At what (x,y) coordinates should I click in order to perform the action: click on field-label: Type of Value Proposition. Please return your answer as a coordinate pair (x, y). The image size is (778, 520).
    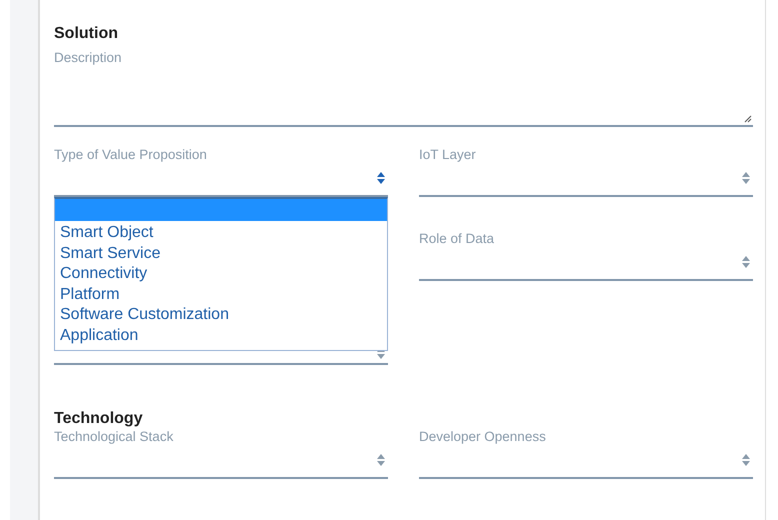
    Looking at the image, I should click on (131, 155).